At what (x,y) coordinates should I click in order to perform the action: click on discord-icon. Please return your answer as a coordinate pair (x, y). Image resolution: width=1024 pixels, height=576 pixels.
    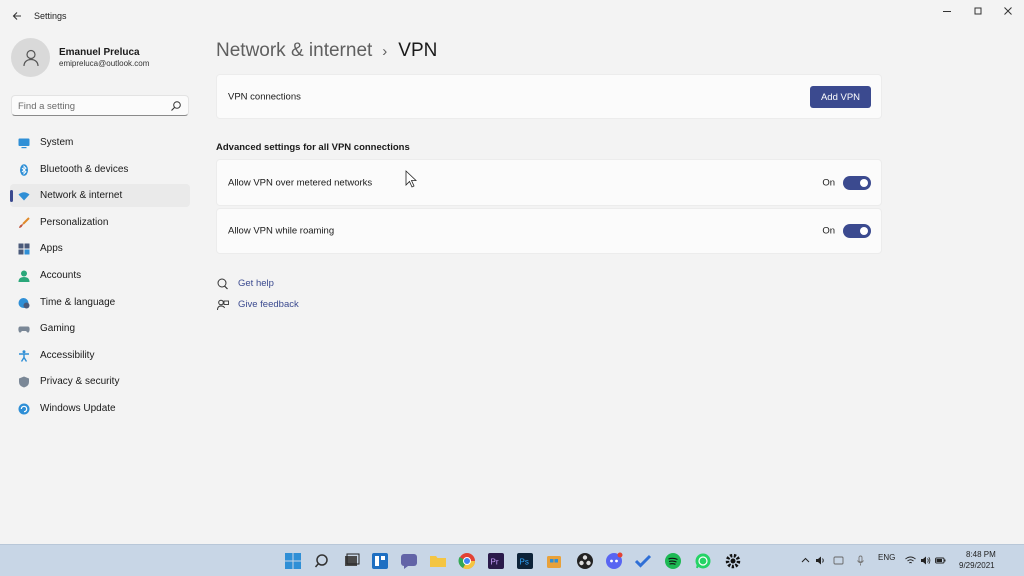
    Looking at the image, I should click on (614, 561).